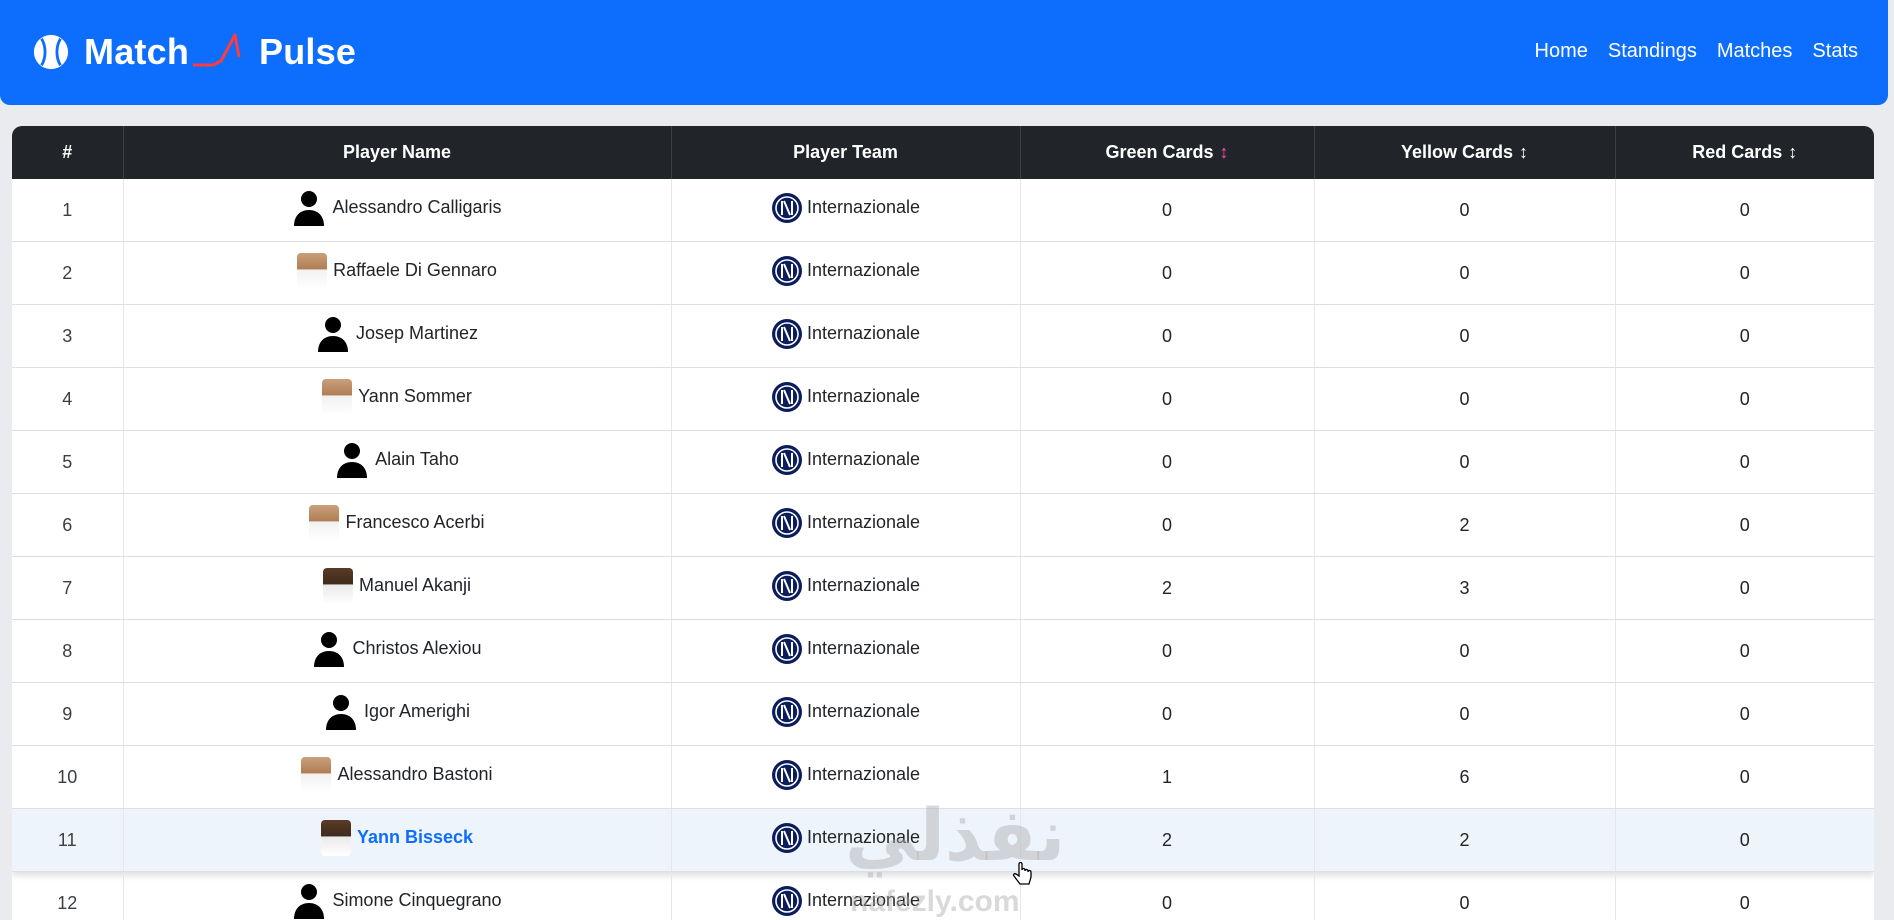 Image resolution: width=1894 pixels, height=920 pixels. I want to click on table-row: 5 Alain Taho Internazionale 0 0 0, so click(943, 462).